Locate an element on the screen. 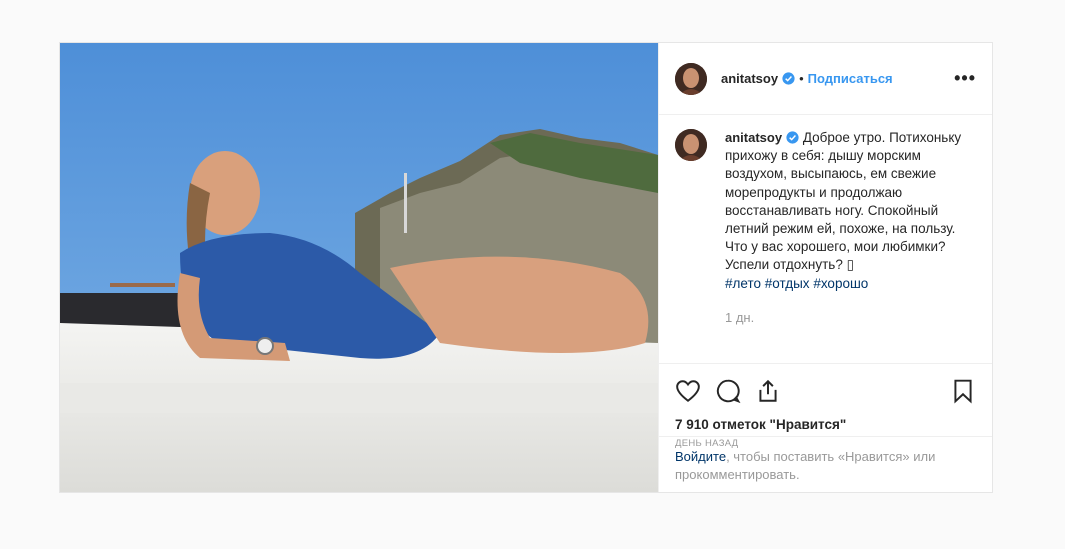 This screenshot has height=549, width=1065. more-options-icon: ••• is located at coordinates (965, 78).